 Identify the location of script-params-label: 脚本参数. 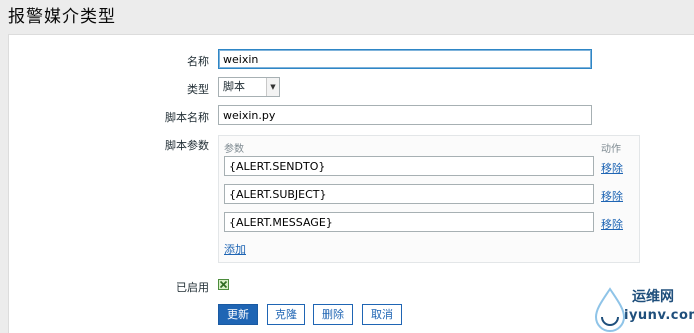
(187, 145).